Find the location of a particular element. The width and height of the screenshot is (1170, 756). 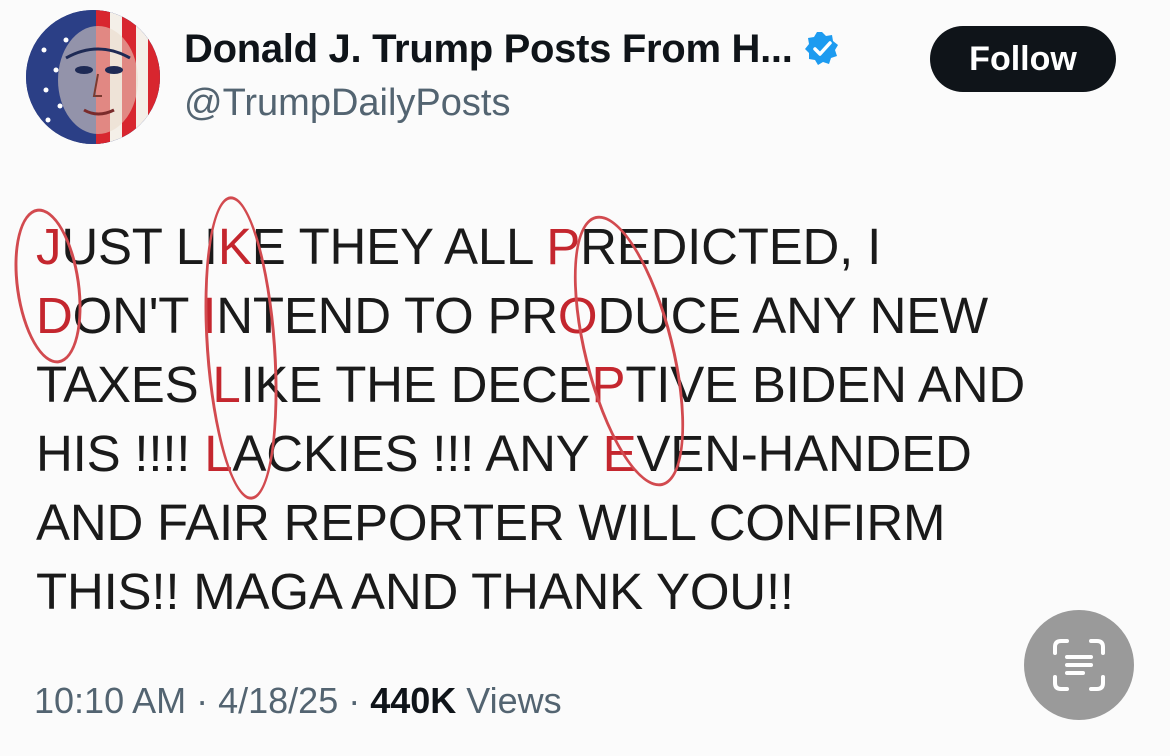

text-segment: NTEND TO PR is located at coordinates (387, 315).